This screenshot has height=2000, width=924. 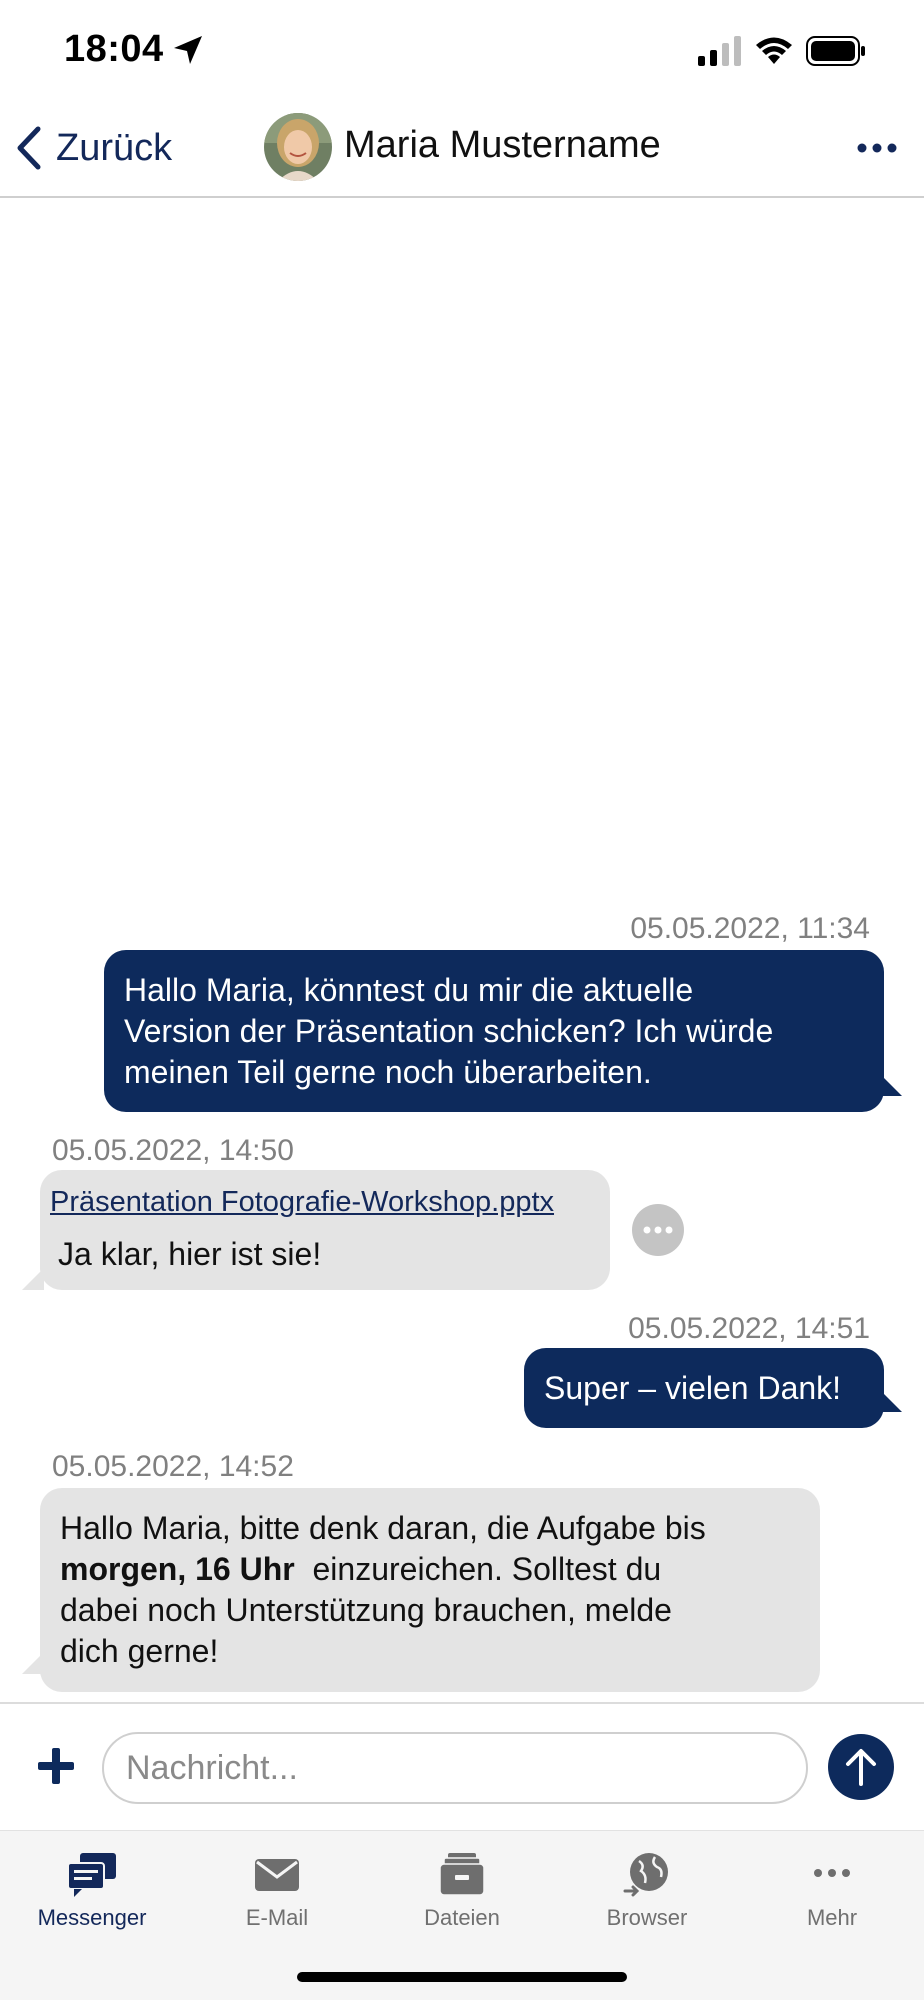 I want to click on globe-icon, so click(x=645, y=1875).